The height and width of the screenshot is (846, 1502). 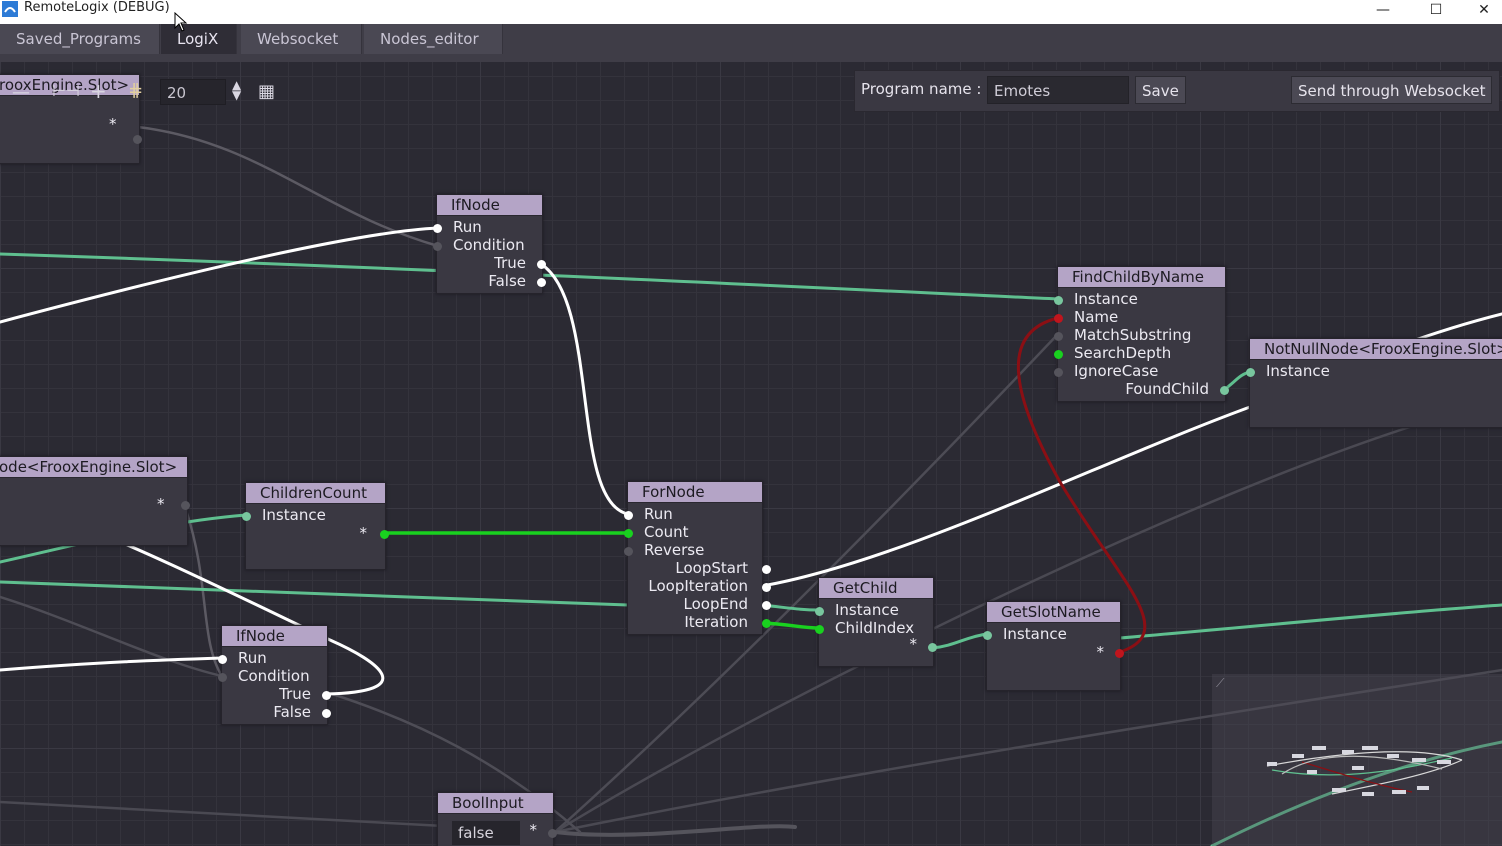 I want to click on spinner-icon: ▲ ▼, so click(x=236, y=90).